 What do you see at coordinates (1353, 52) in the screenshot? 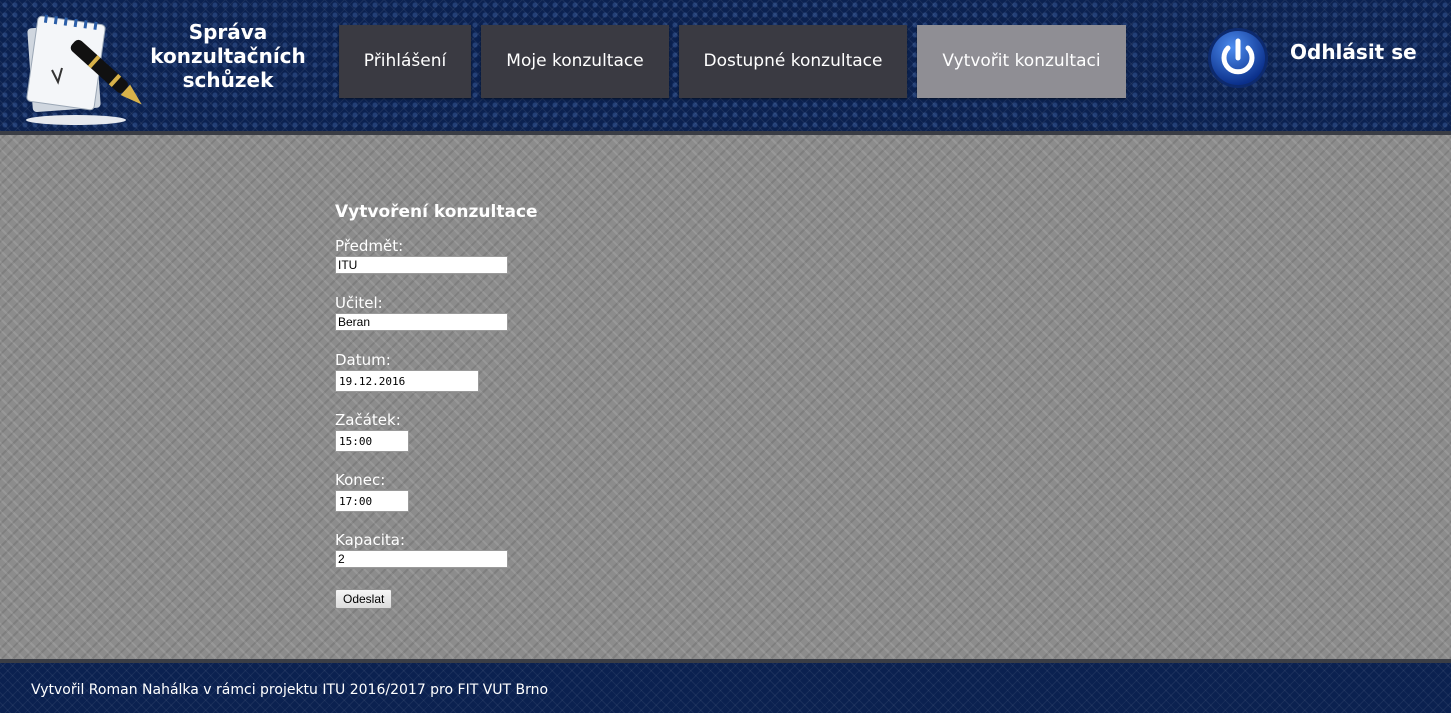
I see `logout-link: Odhlásit se` at bounding box center [1353, 52].